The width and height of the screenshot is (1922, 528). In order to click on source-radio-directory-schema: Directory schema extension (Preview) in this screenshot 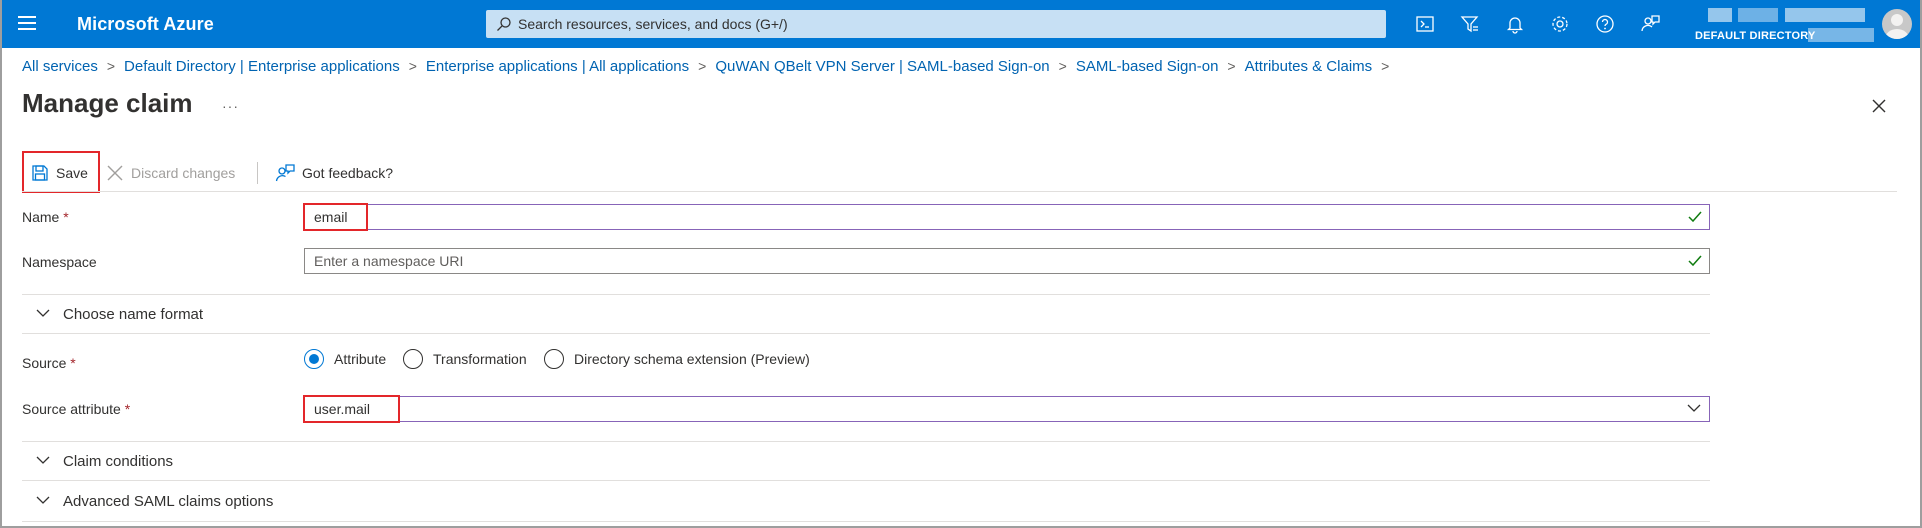, I will do `click(677, 359)`.